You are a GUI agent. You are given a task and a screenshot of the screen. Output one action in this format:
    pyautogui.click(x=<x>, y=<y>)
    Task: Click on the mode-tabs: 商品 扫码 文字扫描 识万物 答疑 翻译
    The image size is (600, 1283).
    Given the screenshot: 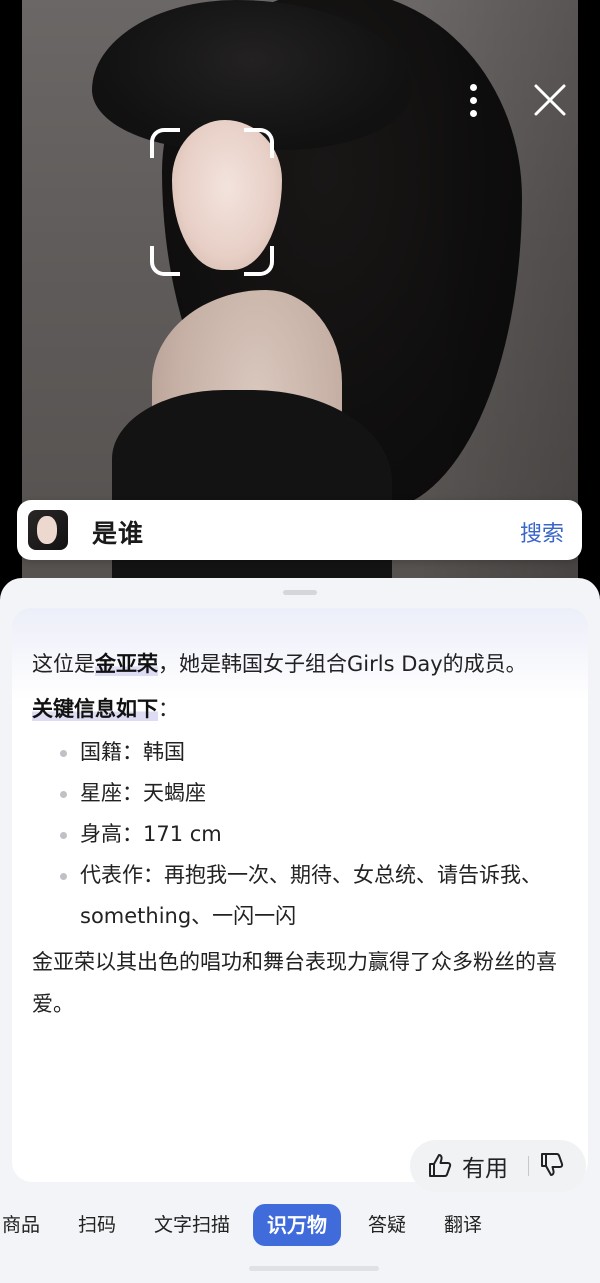 What is the action you would take?
    pyautogui.click(x=300, y=1226)
    